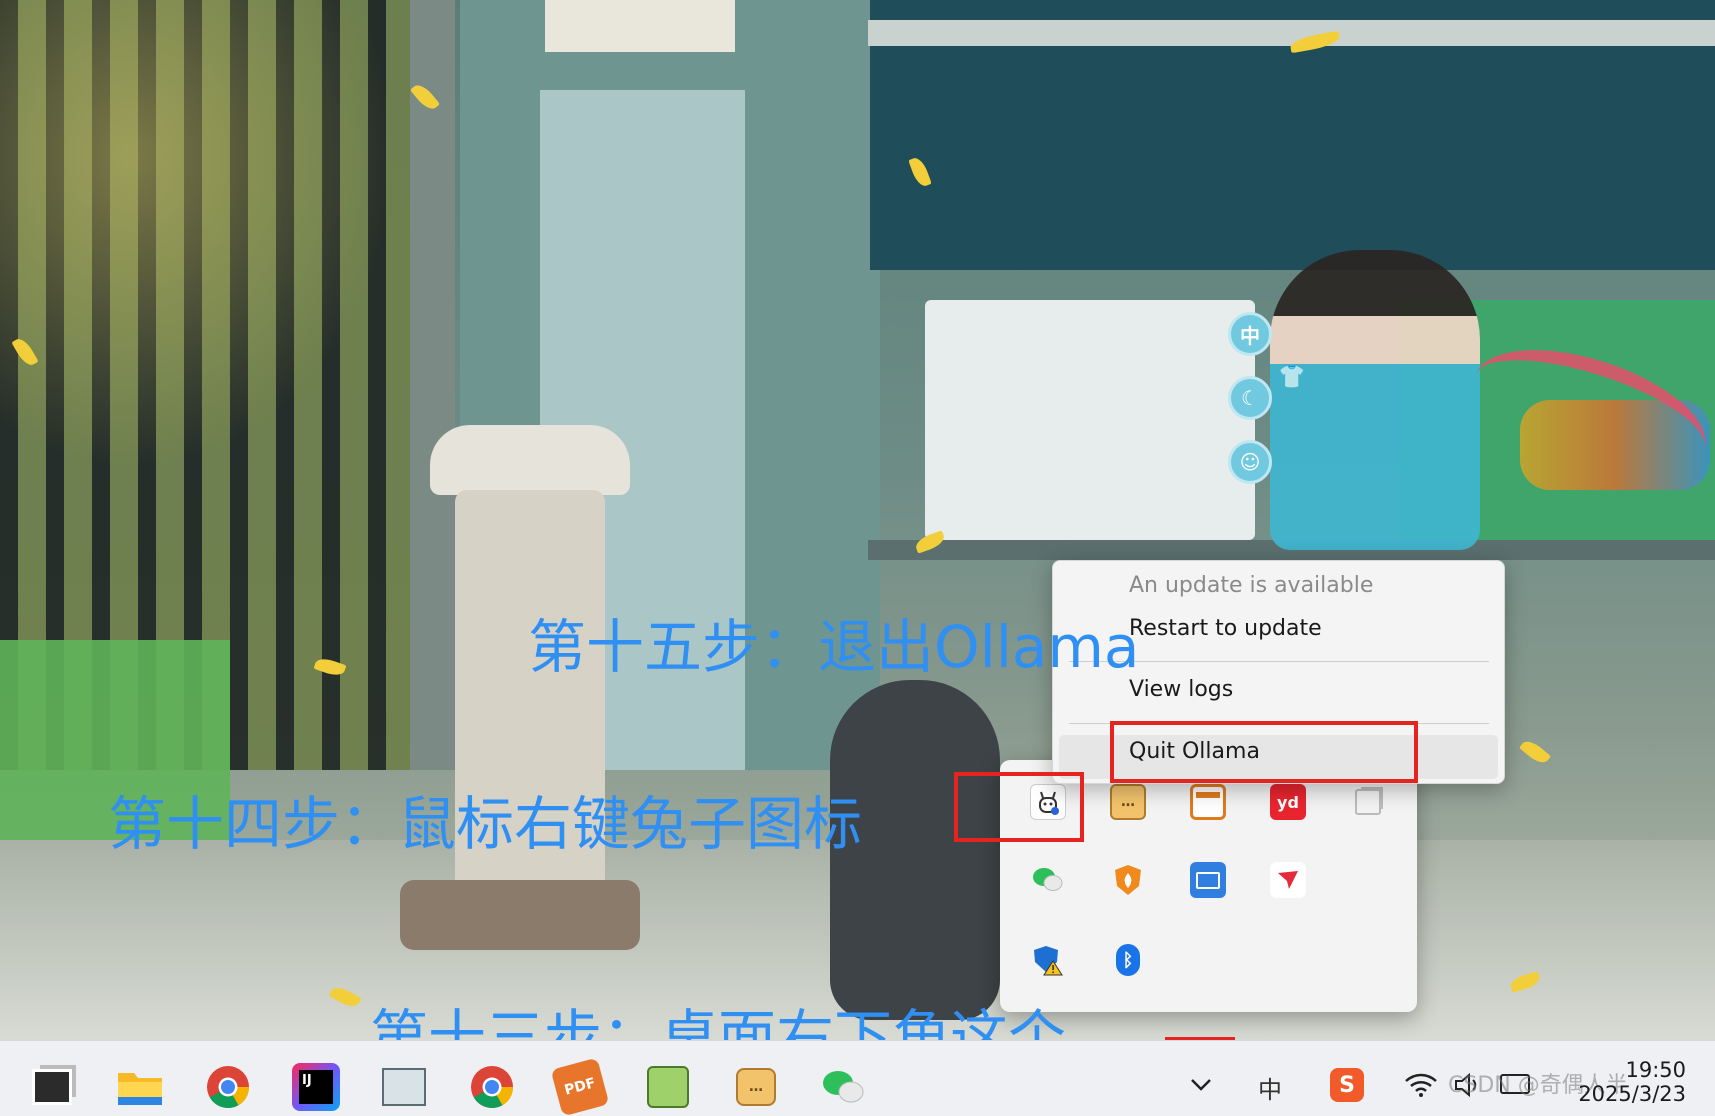 Image resolution: width=1715 pixels, height=1116 pixels. Describe the element at coordinates (316, 1087) in the screenshot. I see `intellij-idea-icon: IJ` at that location.